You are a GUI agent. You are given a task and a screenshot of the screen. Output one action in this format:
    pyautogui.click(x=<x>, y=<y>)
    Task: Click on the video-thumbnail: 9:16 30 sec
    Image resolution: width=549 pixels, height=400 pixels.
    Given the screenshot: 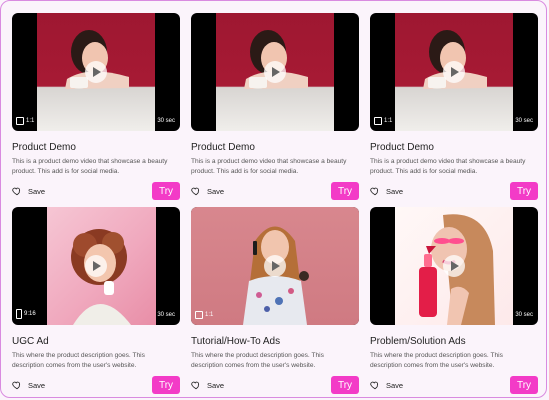 What is the action you would take?
    pyautogui.click(x=96, y=266)
    